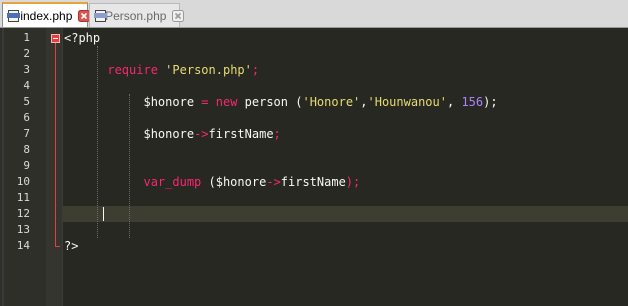 This screenshot has width=628, height=306. I want to click on code-line: 6, so click(314, 118).